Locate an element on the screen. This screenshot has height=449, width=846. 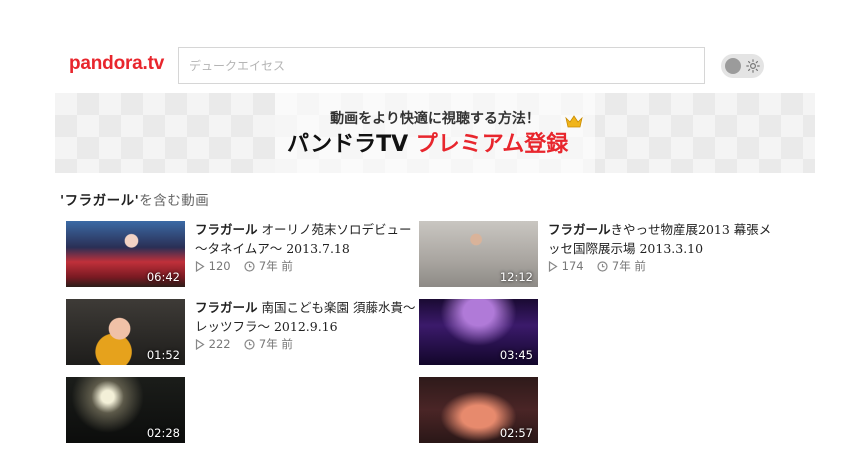
video-meta: 174 7年 前 is located at coordinates (597, 266).